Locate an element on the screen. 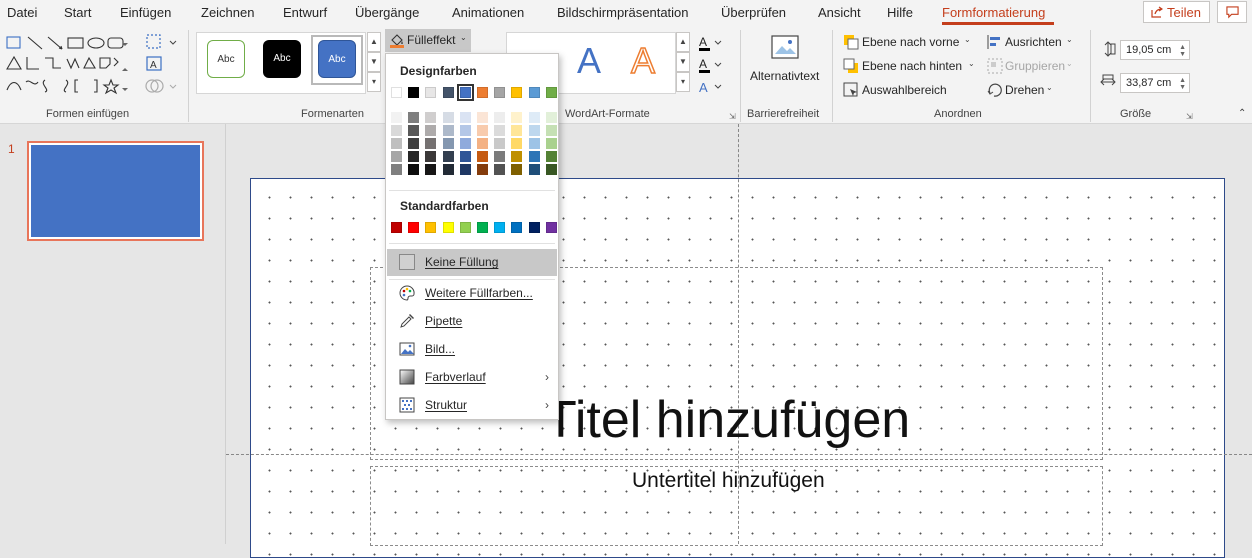 The image size is (1252, 558). wordart-scroll-up: ▲ is located at coordinates (683, 42).